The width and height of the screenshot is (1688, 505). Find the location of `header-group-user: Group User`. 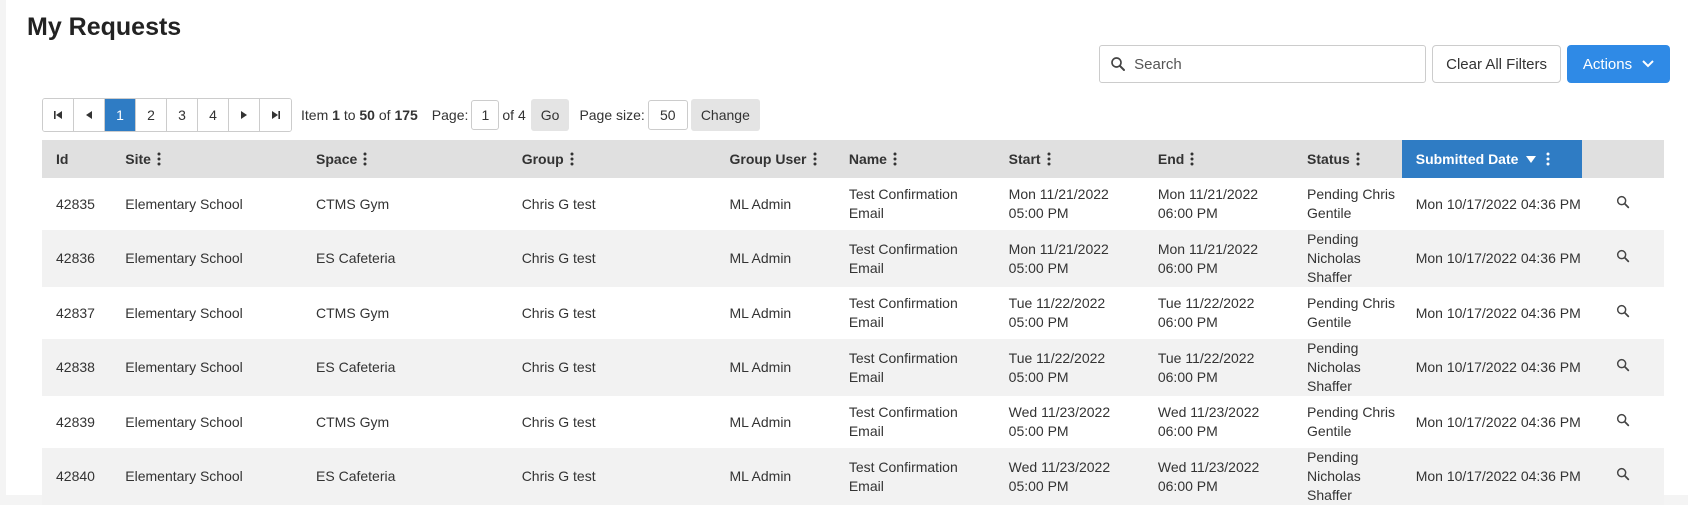

header-group-user: Group User is located at coordinates (774, 159).